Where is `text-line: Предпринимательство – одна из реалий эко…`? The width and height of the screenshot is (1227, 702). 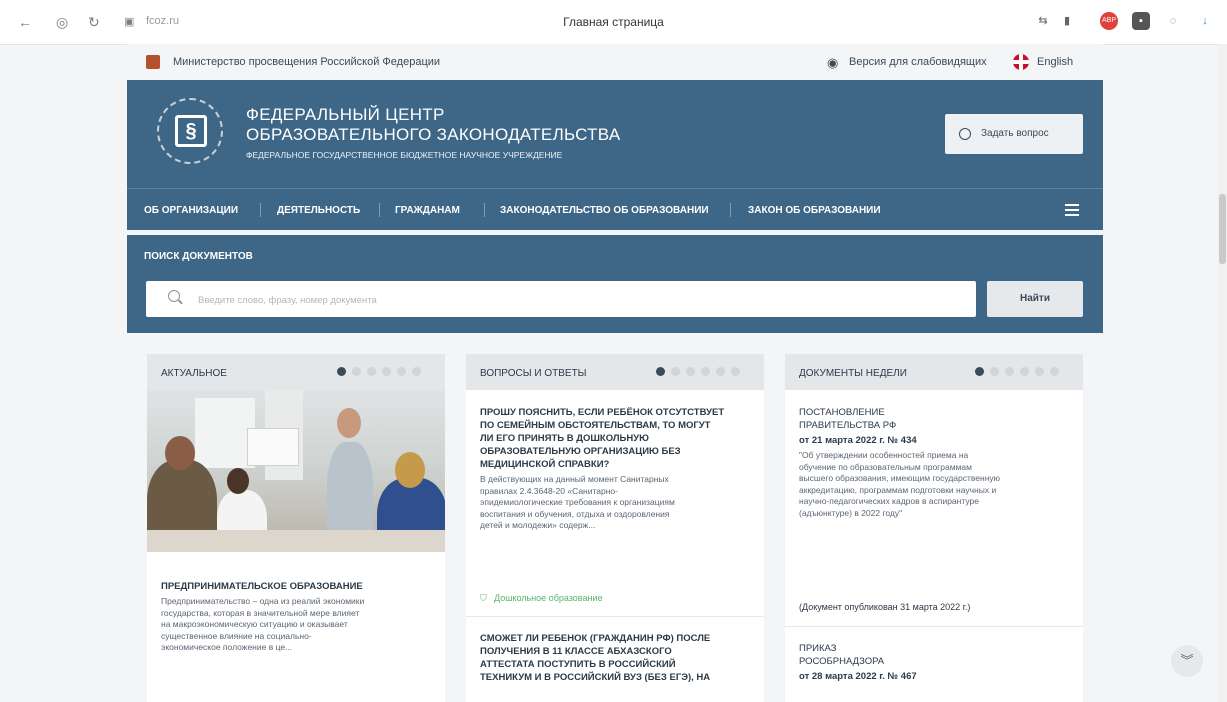 text-line: Предпринимательство – одна из реалий эко… is located at coordinates (263, 601).